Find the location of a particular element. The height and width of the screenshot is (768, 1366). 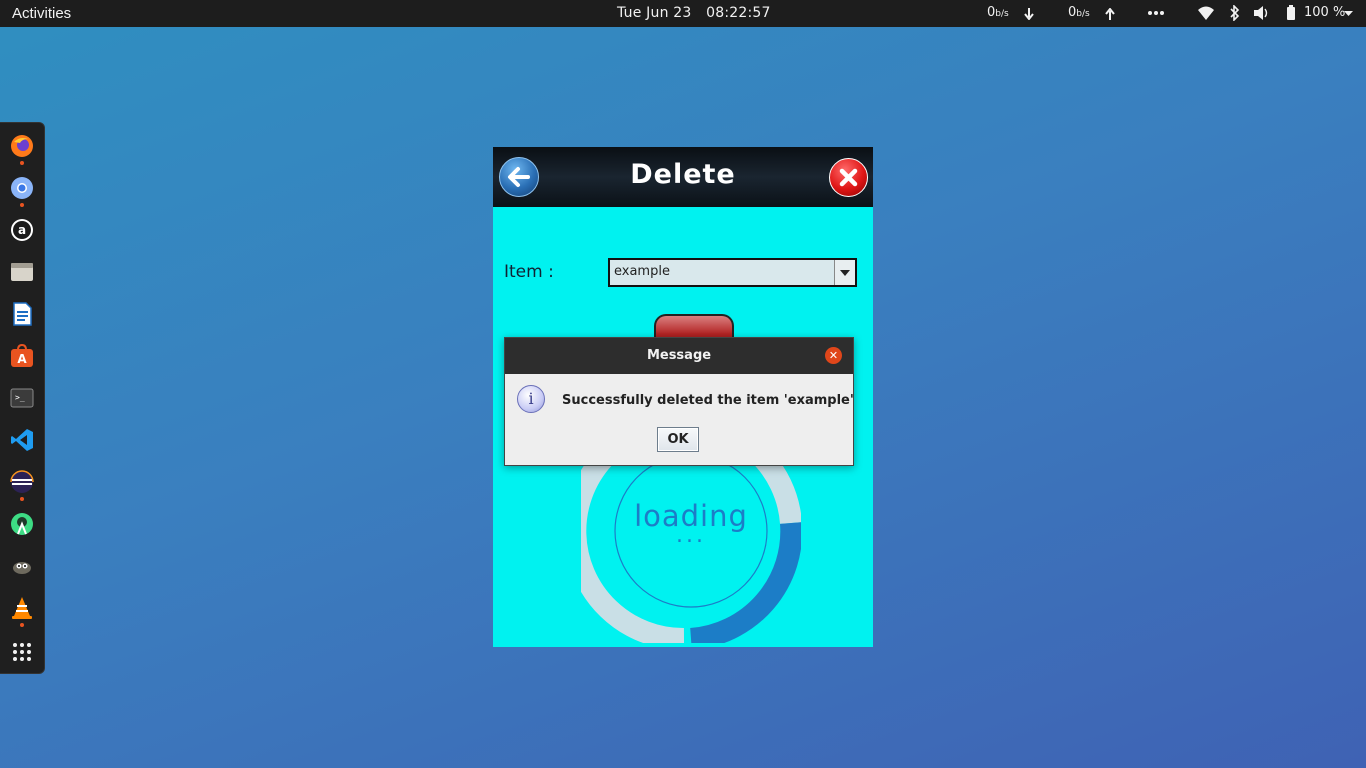

clock-time: 08:22:57 is located at coordinates (738, 13).